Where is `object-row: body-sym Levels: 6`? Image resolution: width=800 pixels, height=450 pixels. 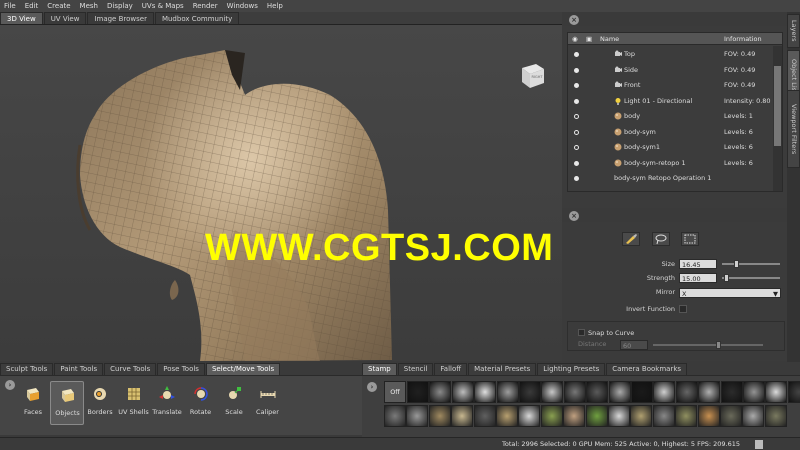 object-row: body-sym Levels: 6 is located at coordinates (670, 132).